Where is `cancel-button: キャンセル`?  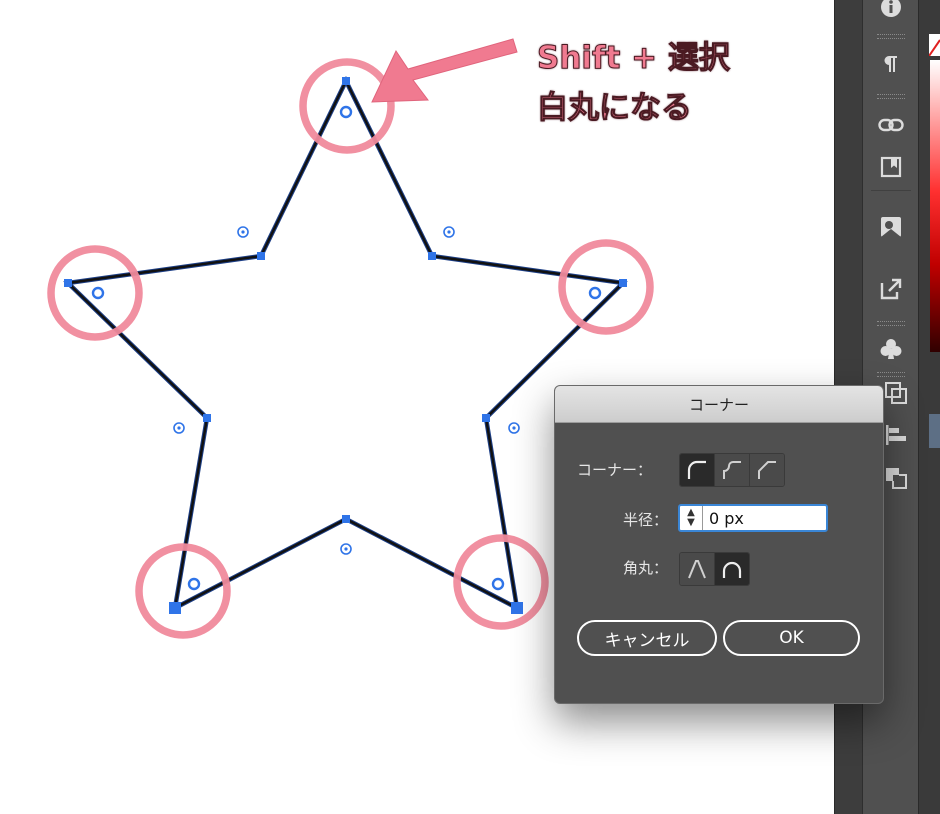 cancel-button: キャンセル is located at coordinates (647, 638).